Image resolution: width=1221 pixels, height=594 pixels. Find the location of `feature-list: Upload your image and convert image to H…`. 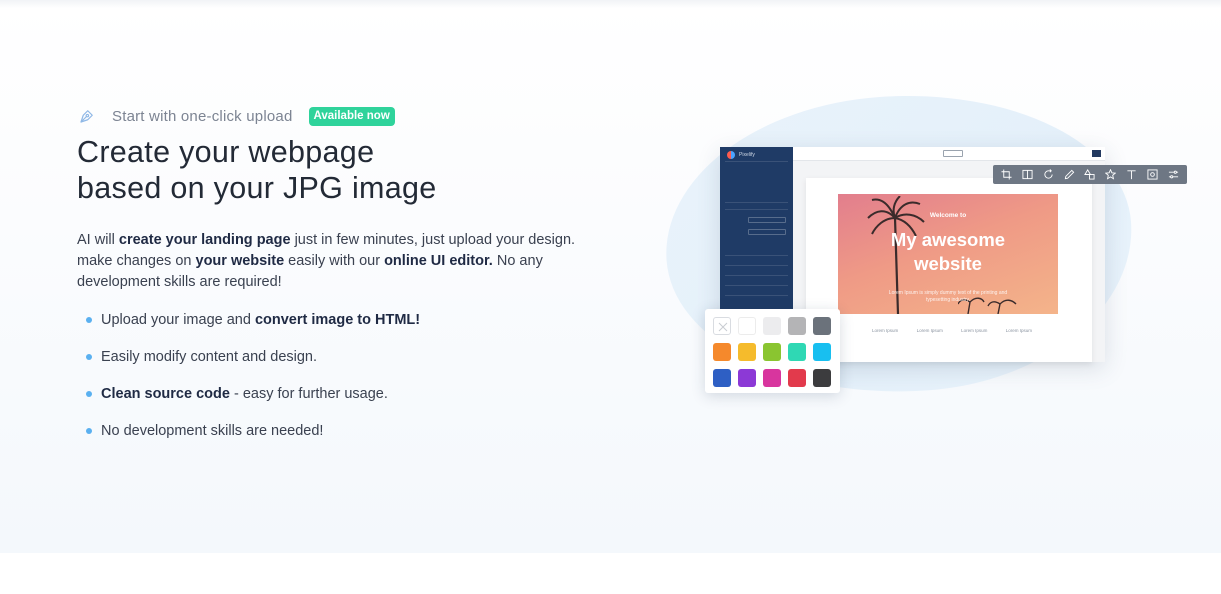

feature-list: Upload your image and convert image to H… is located at coordinates (253, 384).